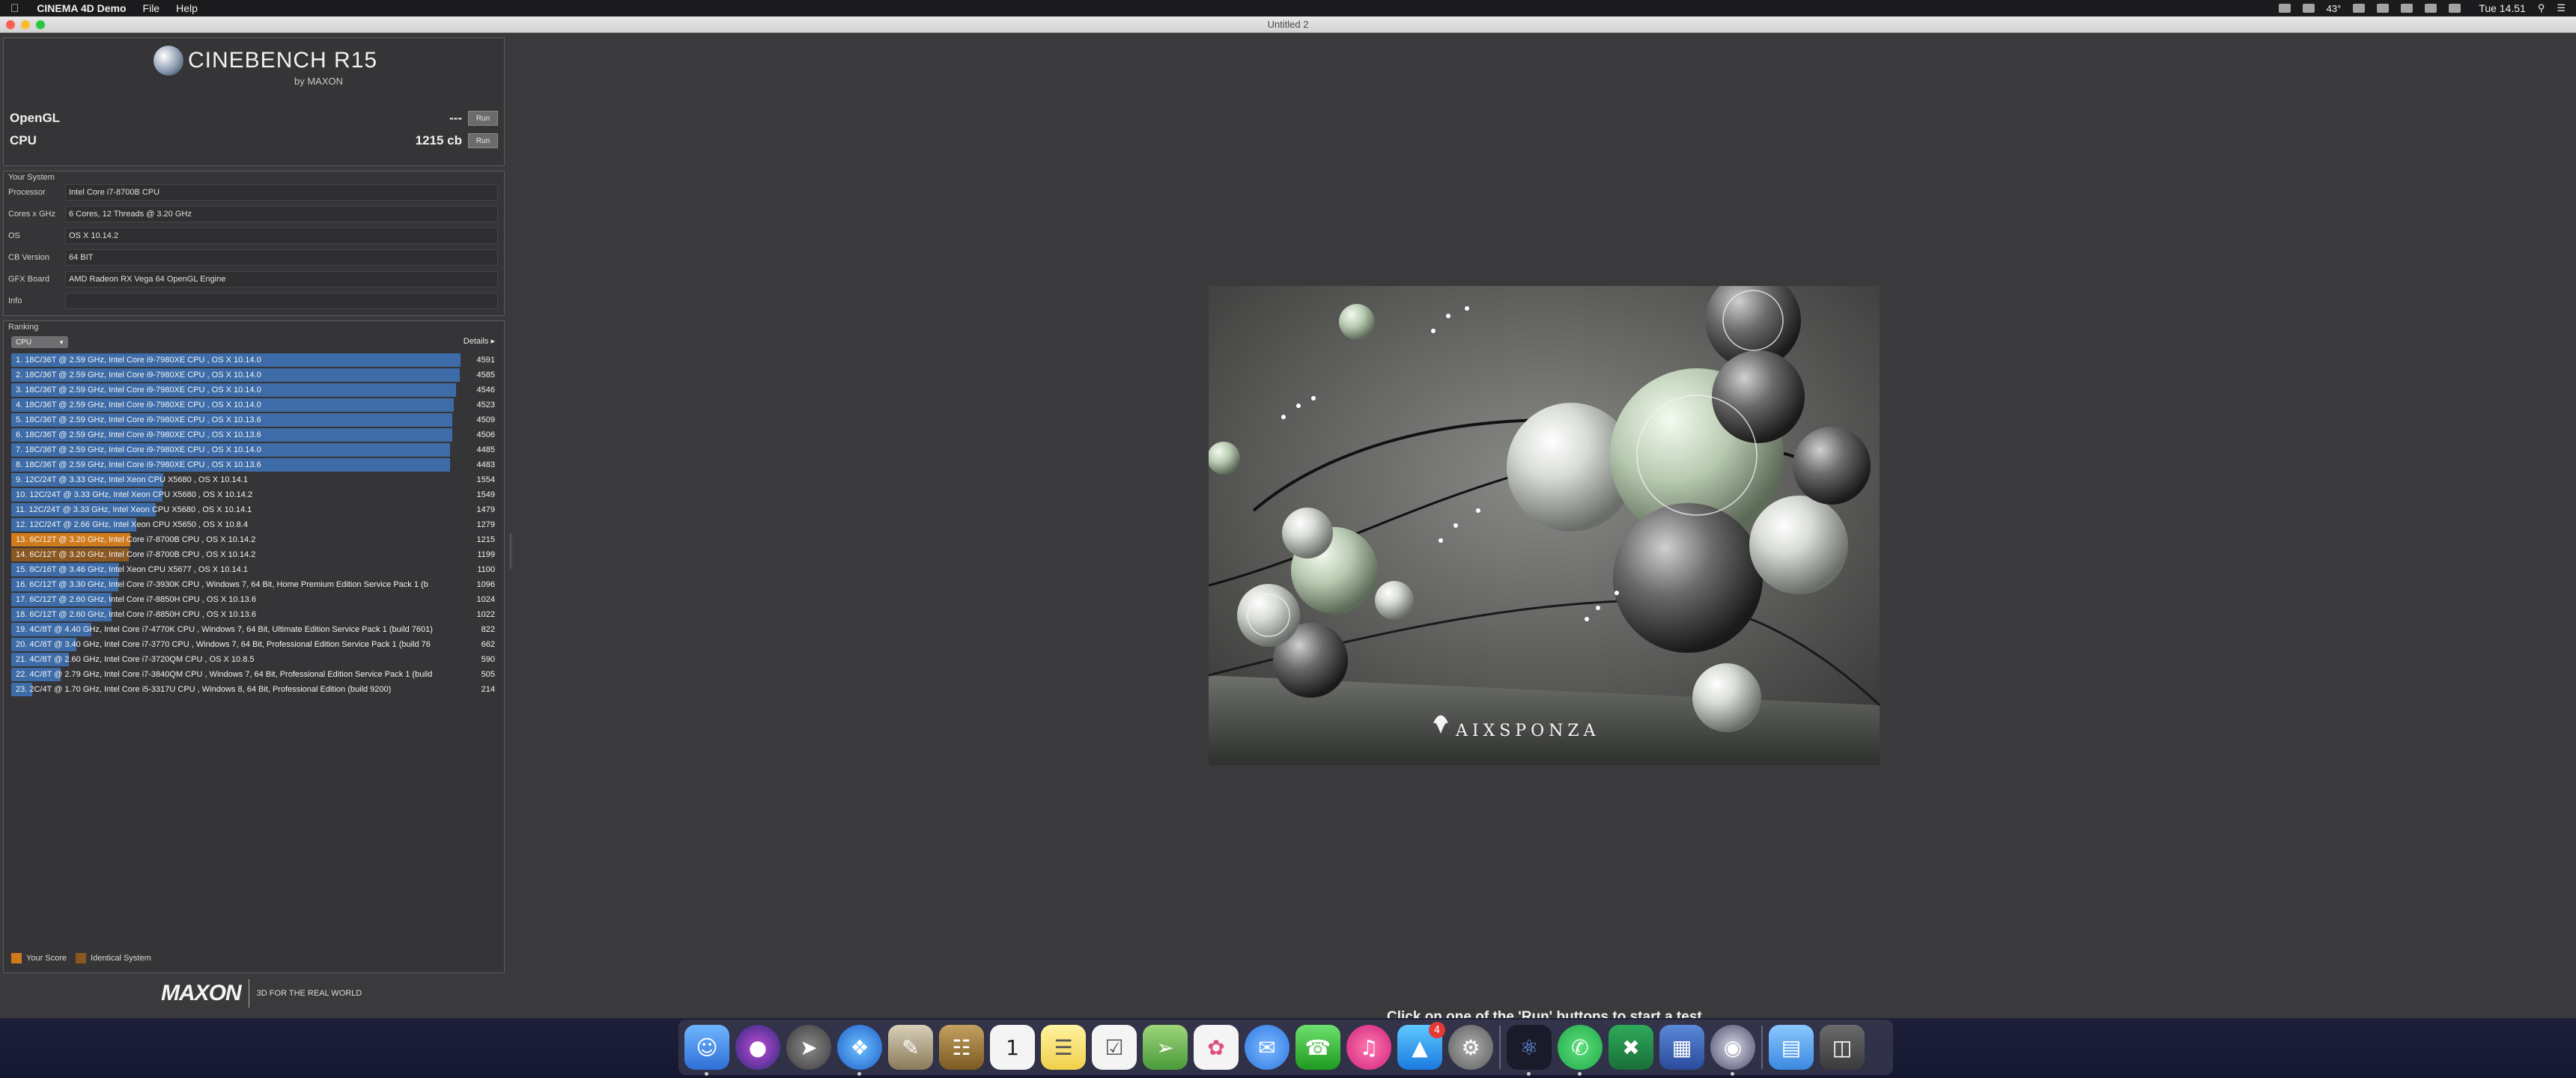 Image resolution: width=2576 pixels, height=1078 pixels. Describe the element at coordinates (1063, 1047) in the screenshot. I see `notes-icon: ☰` at that location.